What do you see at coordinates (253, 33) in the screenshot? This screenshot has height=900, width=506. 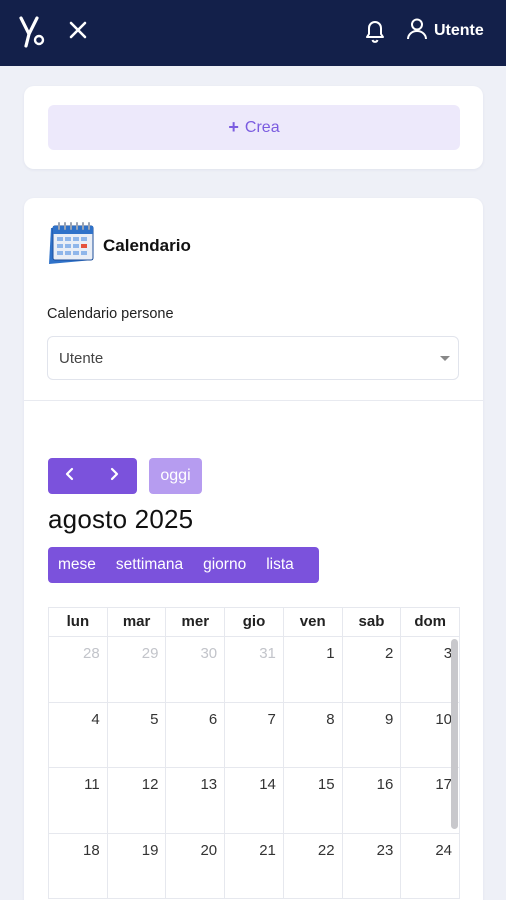 I see `top-bar: Utente` at bounding box center [253, 33].